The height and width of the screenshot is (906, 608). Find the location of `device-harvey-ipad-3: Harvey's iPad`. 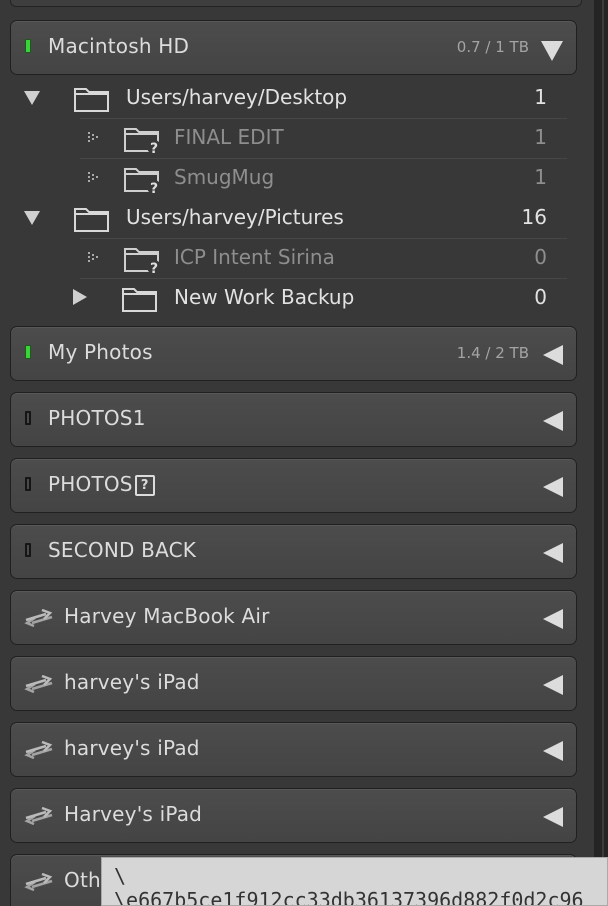

device-harvey-ipad-3: Harvey's iPad is located at coordinates (293, 815).